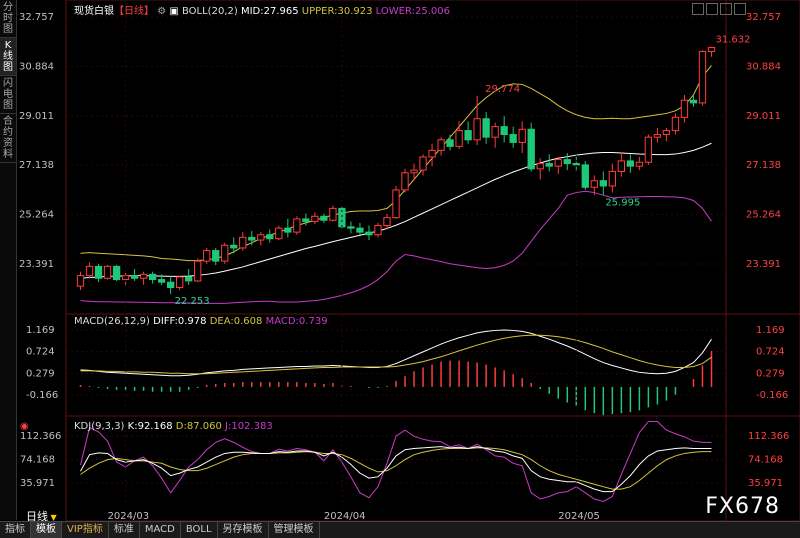  I want to click on macd-tick-left: 0.724, so click(40, 352).